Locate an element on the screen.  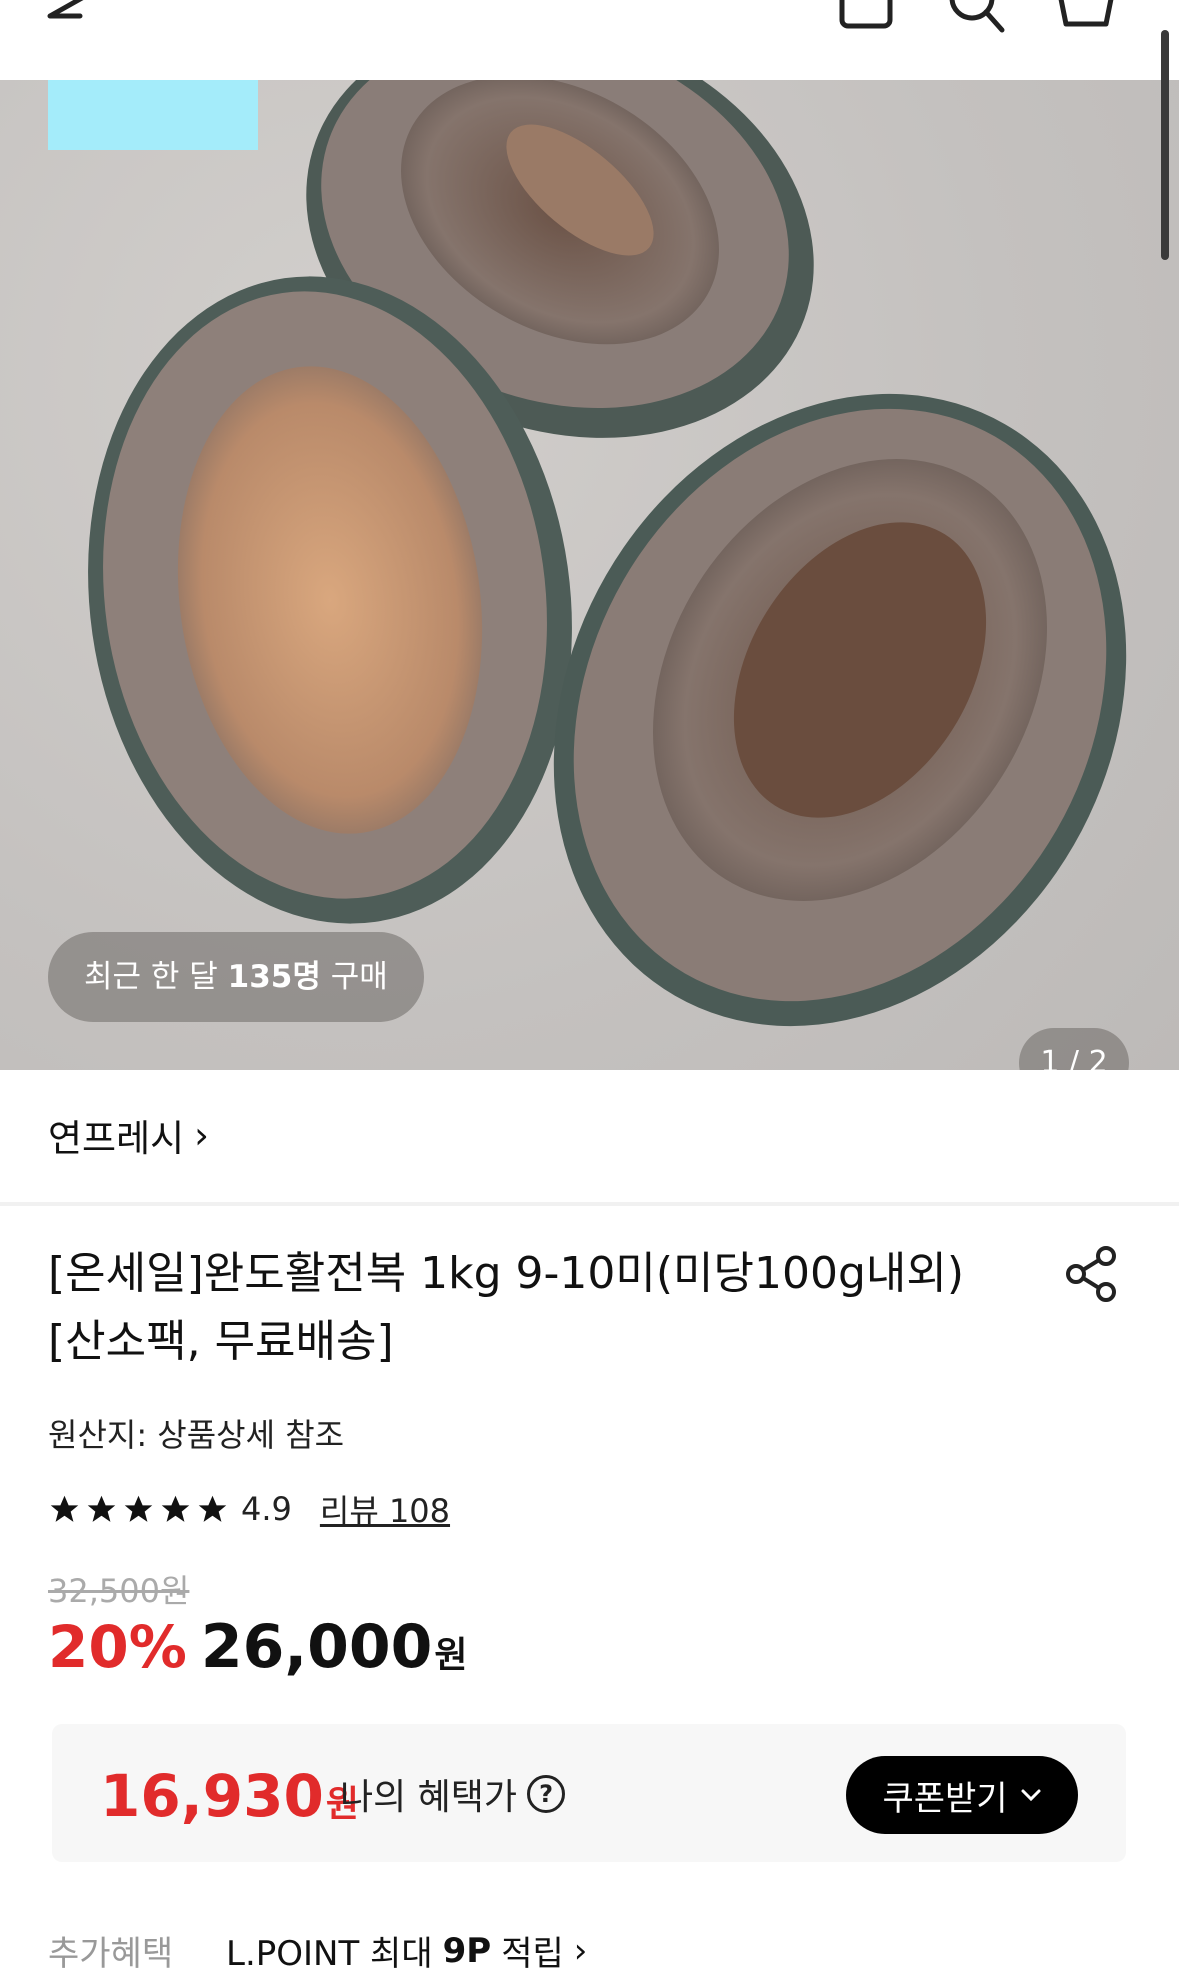
price-row: 20% 26,000 원 is located at coordinates (258, 1647).